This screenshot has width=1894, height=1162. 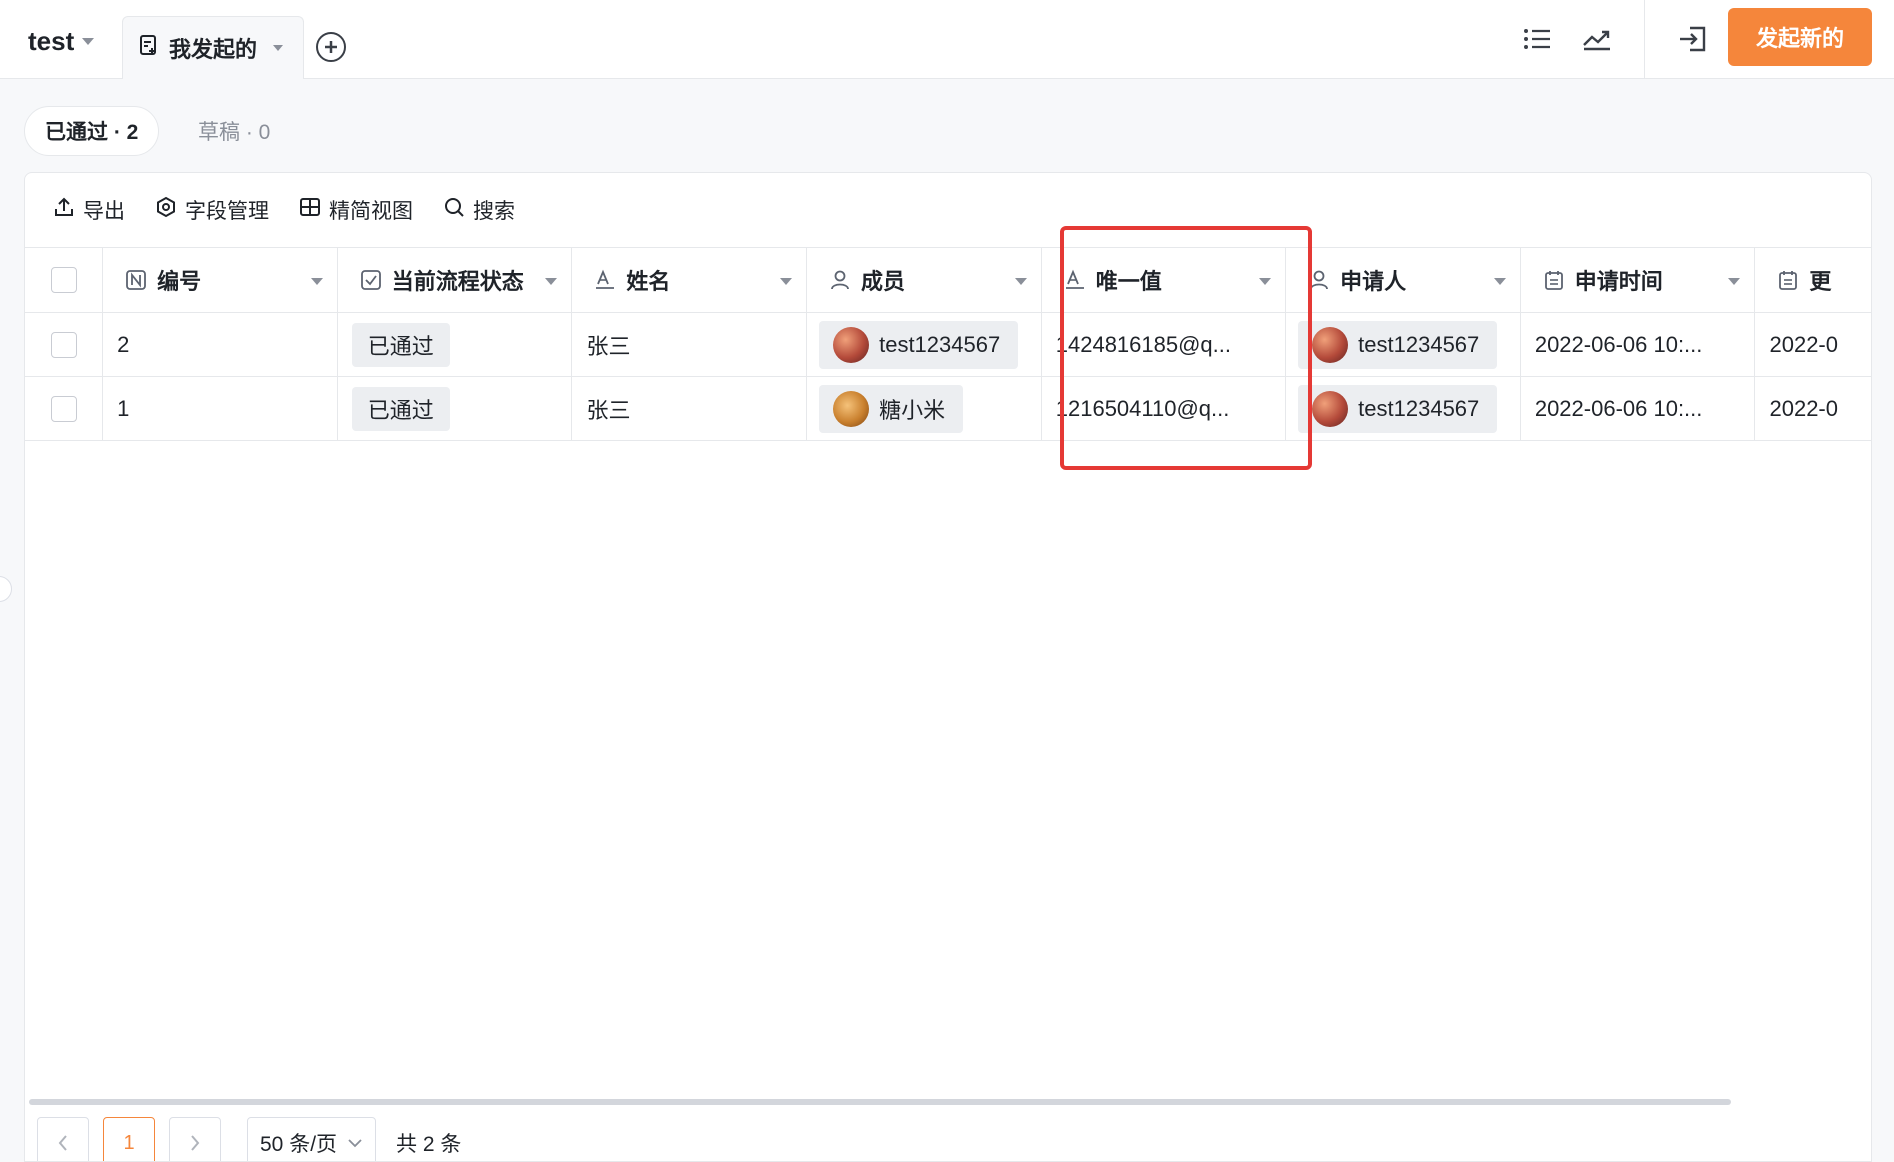 What do you see at coordinates (310, 210) in the screenshot?
I see `grid-icon` at bounding box center [310, 210].